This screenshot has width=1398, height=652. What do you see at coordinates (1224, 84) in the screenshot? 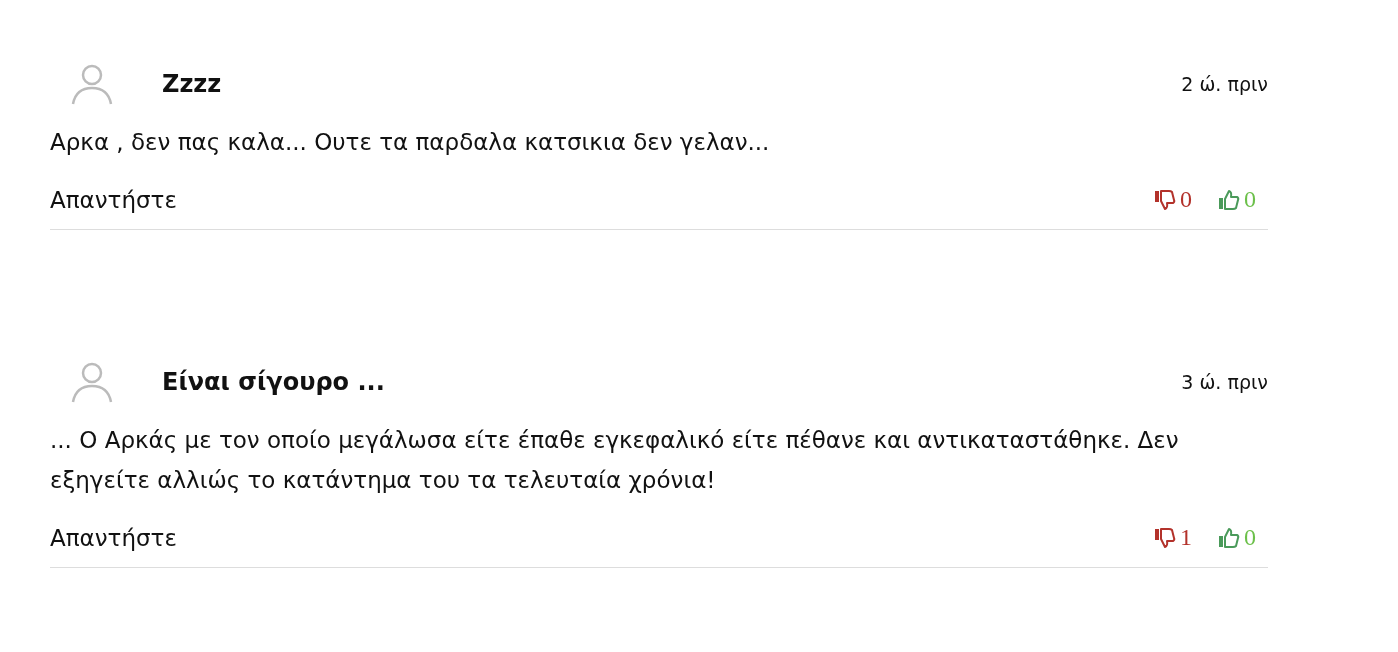
I see `comment-time: 2 ώ. πριν` at bounding box center [1224, 84].